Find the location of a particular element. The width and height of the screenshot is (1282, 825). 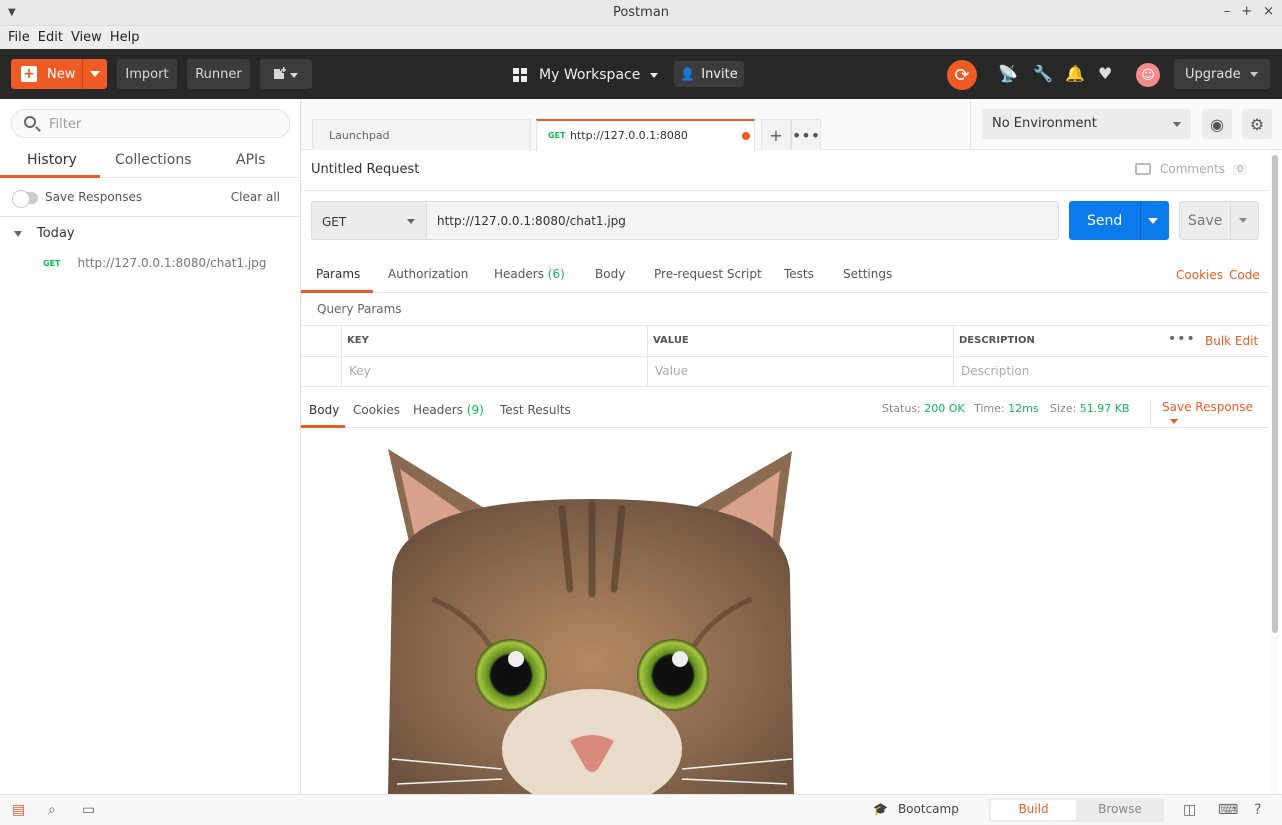

find-icon: ⌕ is located at coordinates (52, 810).